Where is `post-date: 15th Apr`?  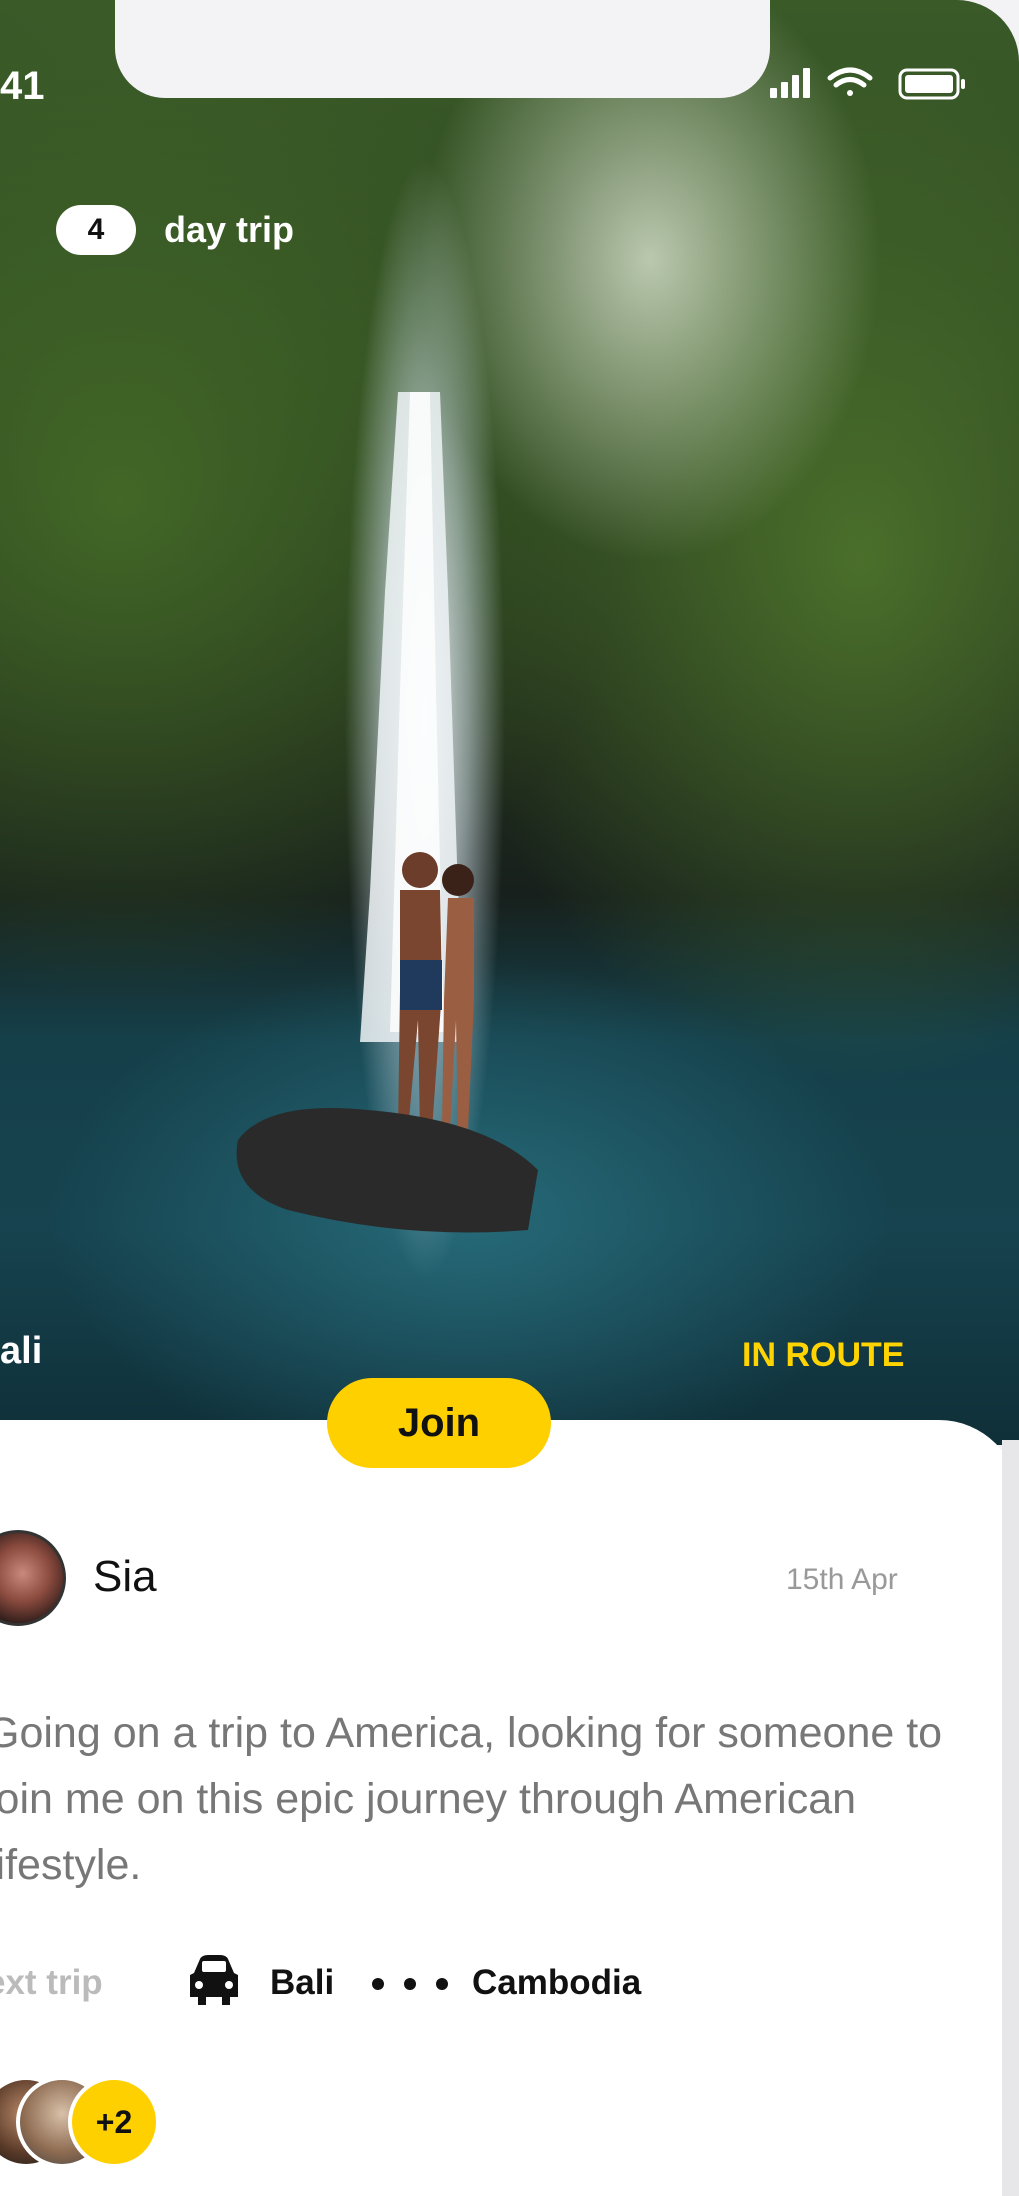
post-date: 15th Apr is located at coordinates (842, 1579).